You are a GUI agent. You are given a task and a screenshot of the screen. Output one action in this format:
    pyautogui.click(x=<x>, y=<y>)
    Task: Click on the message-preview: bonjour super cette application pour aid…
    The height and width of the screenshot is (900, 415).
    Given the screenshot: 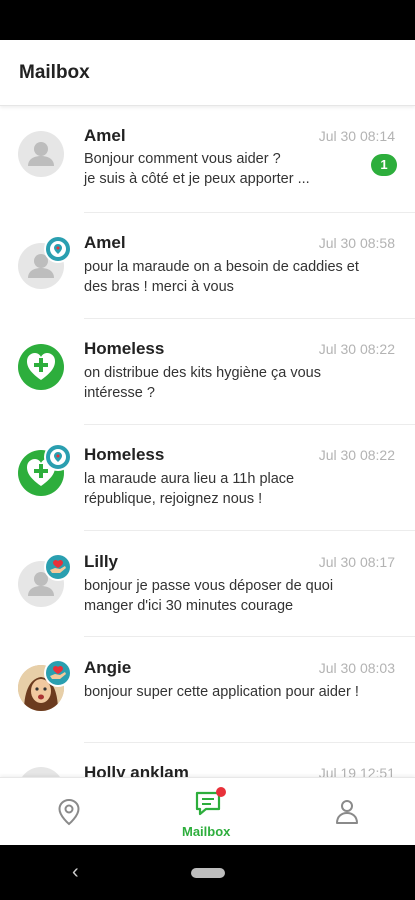 What is the action you would take?
    pyautogui.click(x=221, y=692)
    